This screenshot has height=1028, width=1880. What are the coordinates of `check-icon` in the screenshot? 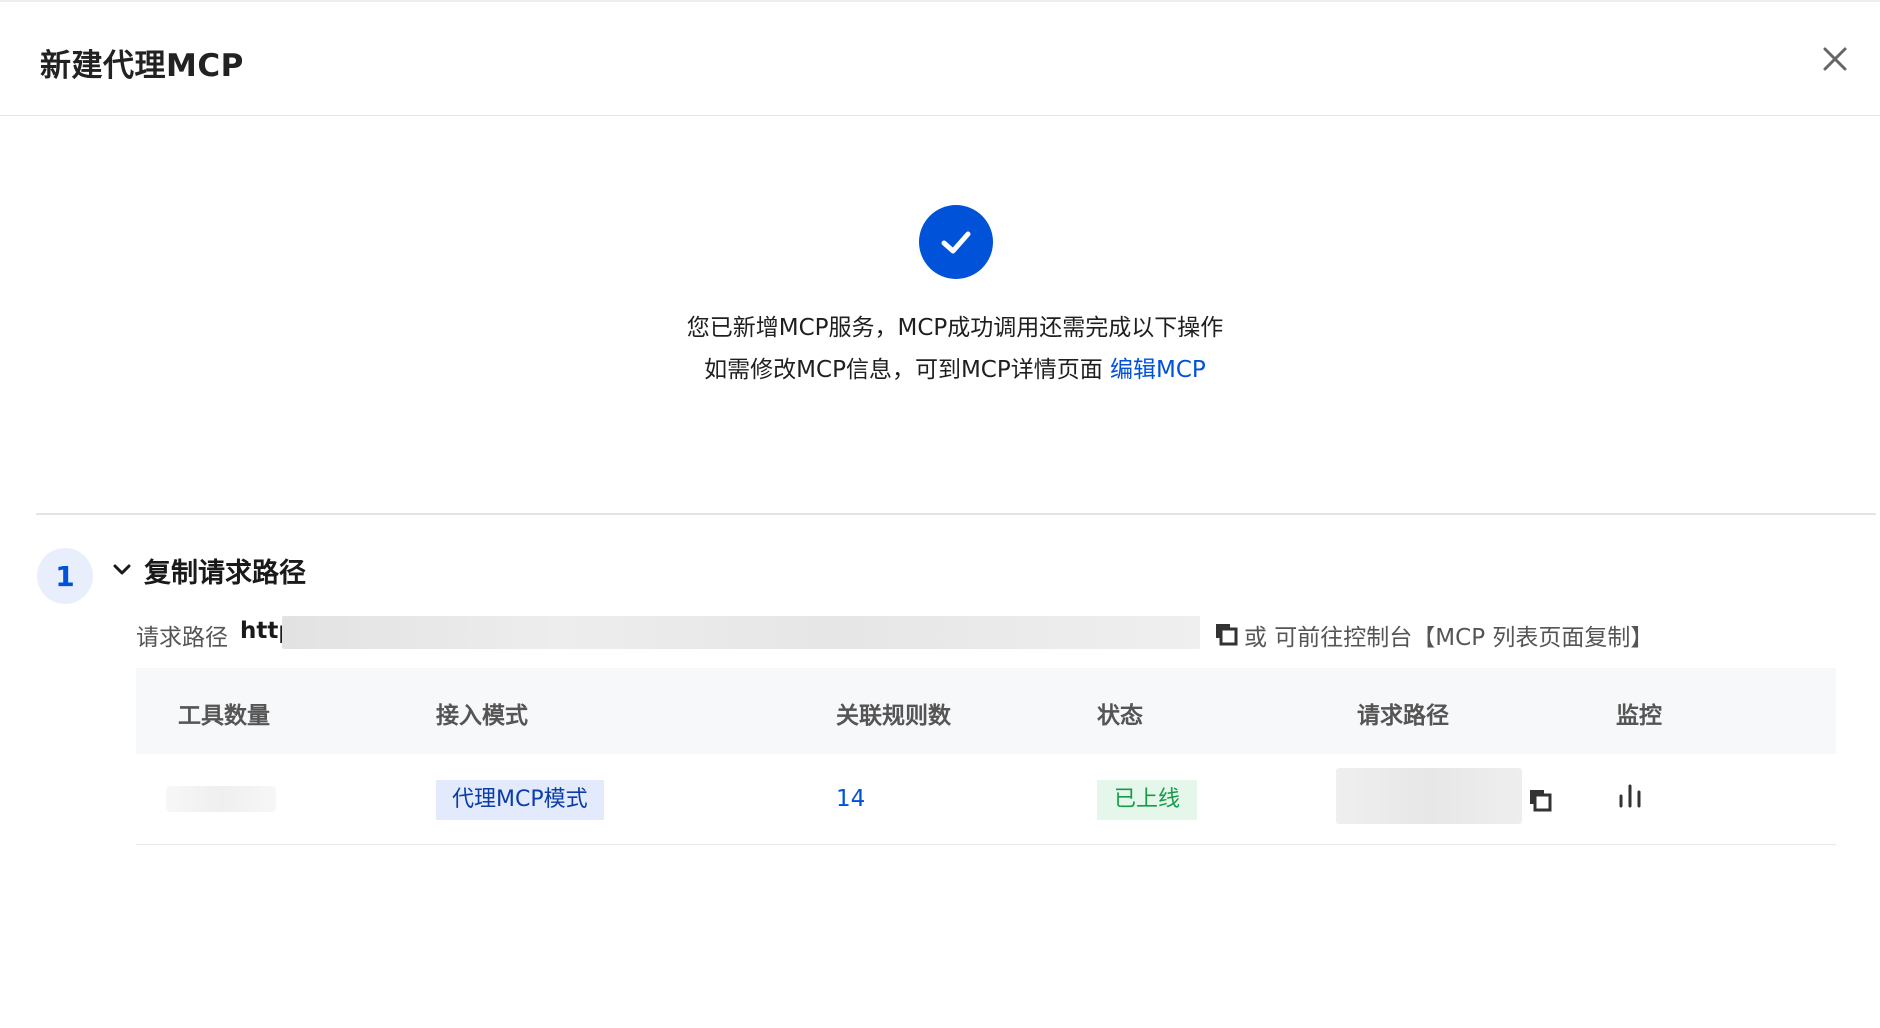 It's located at (956, 242).